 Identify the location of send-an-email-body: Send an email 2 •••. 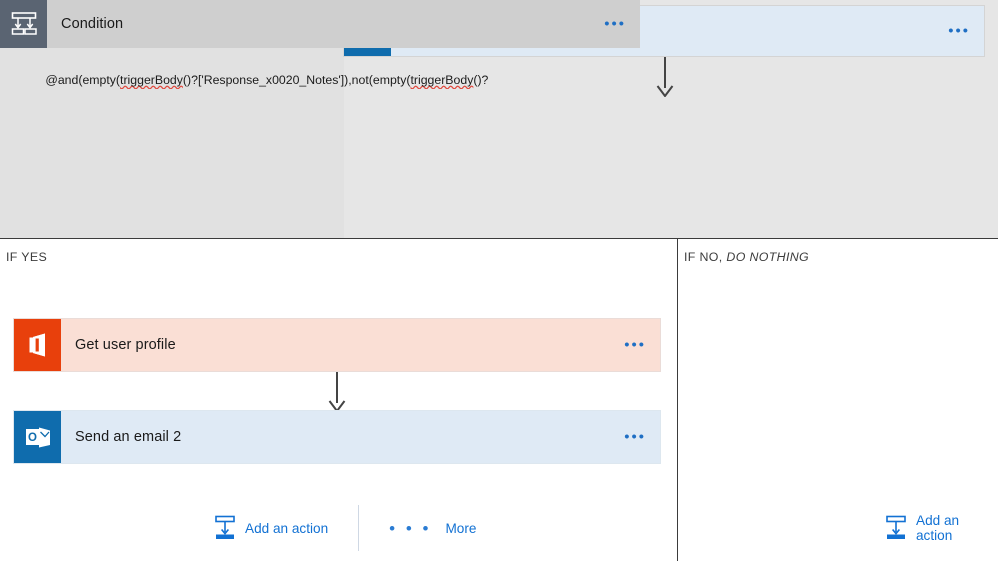
(360, 437).